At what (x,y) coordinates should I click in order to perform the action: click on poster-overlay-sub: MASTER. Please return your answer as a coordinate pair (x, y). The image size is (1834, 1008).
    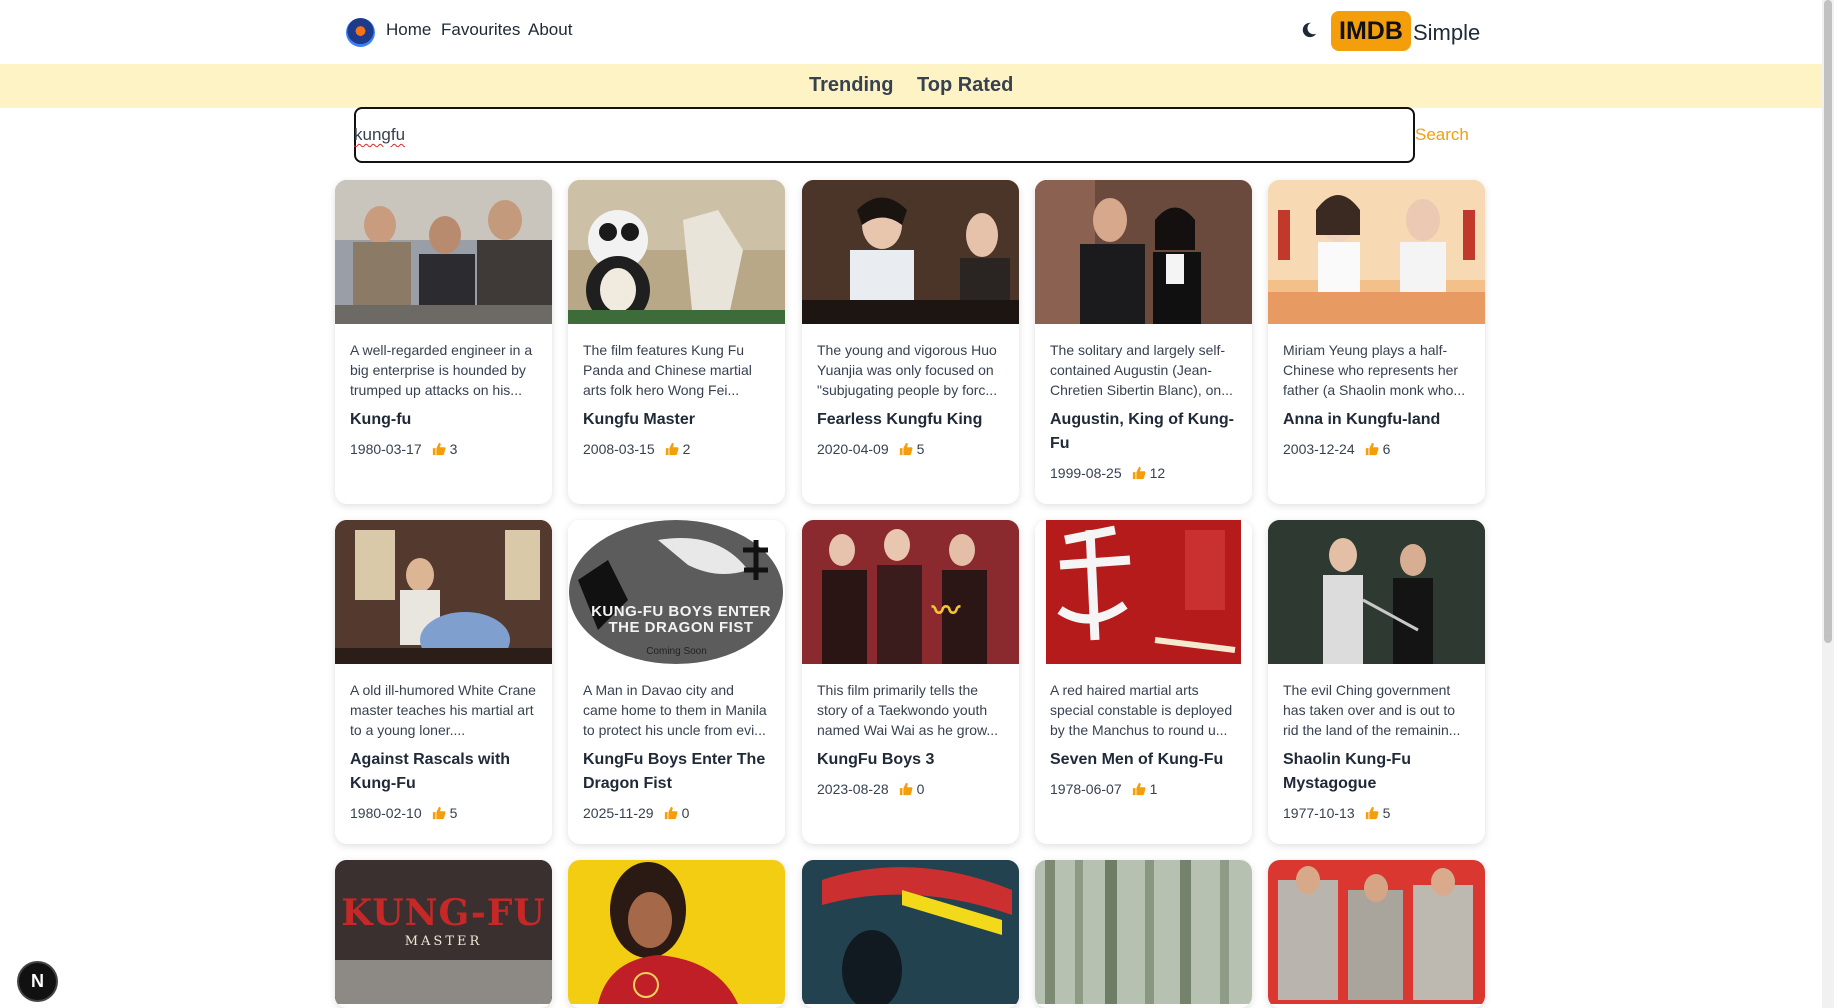
    Looking at the image, I should click on (443, 941).